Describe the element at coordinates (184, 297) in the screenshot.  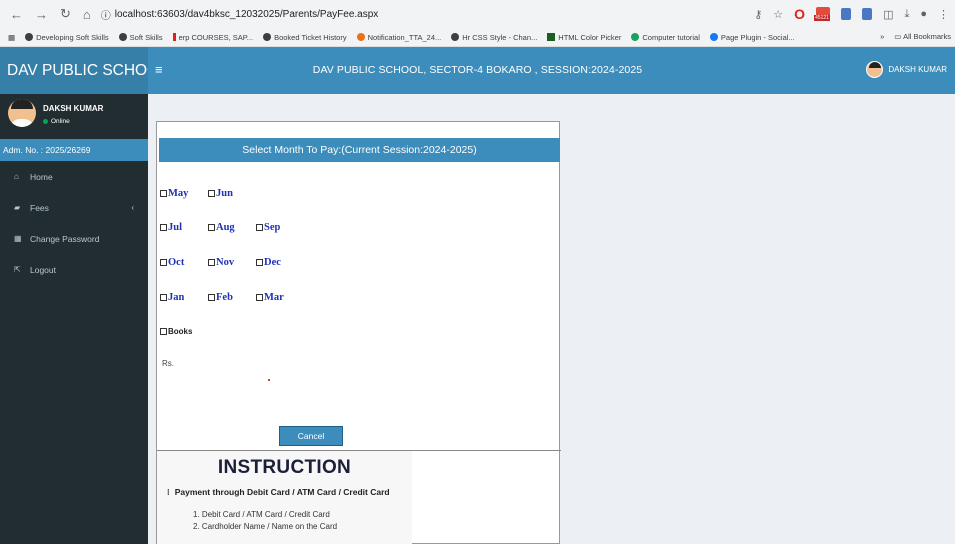
I see `month-checkbox-jan: Jan` at that location.